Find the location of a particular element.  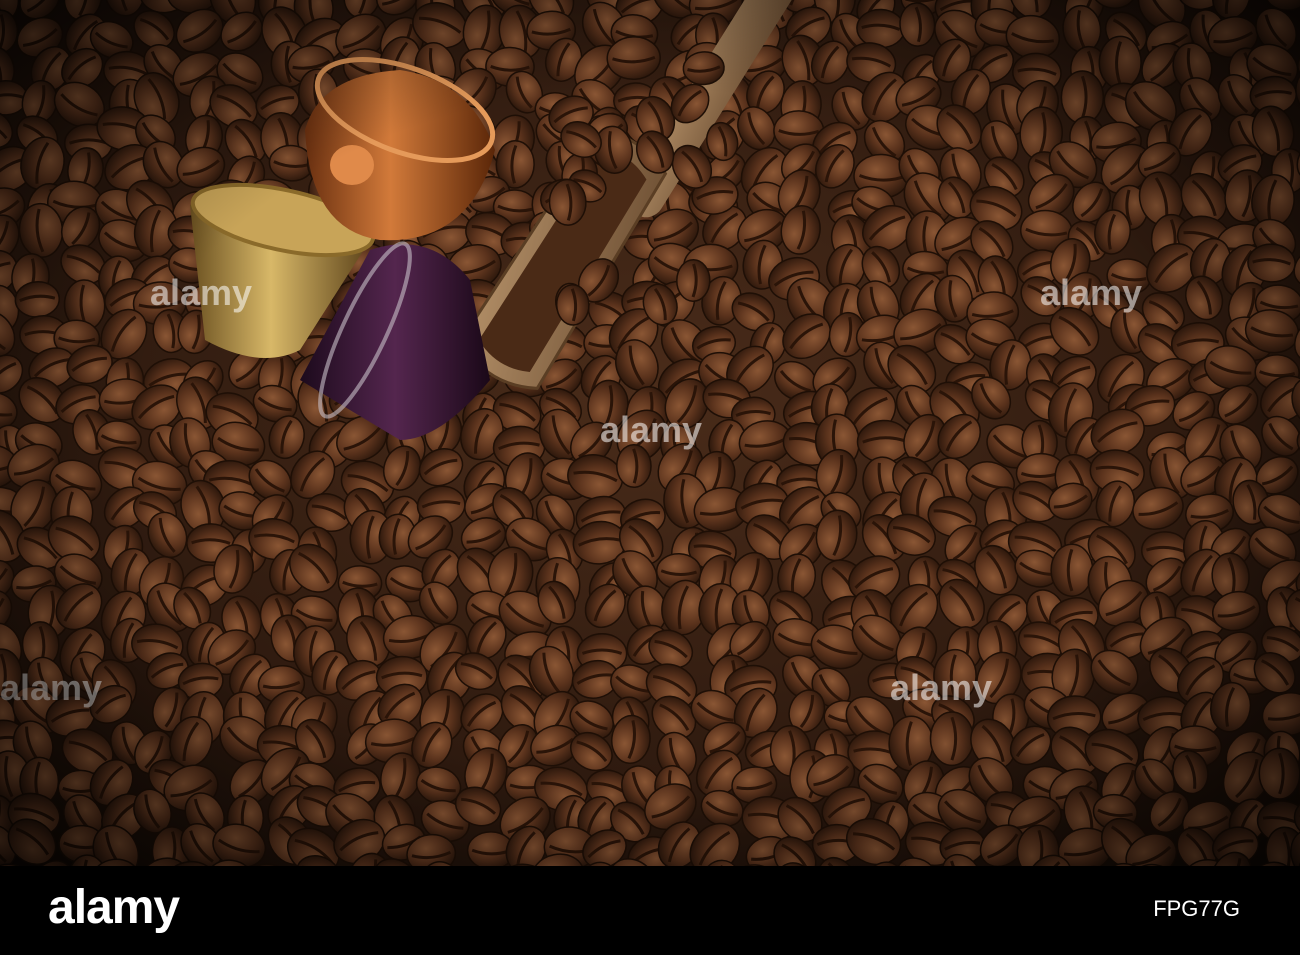

stock-footer-bar: alamy FPG77G is located at coordinates (650, 910).